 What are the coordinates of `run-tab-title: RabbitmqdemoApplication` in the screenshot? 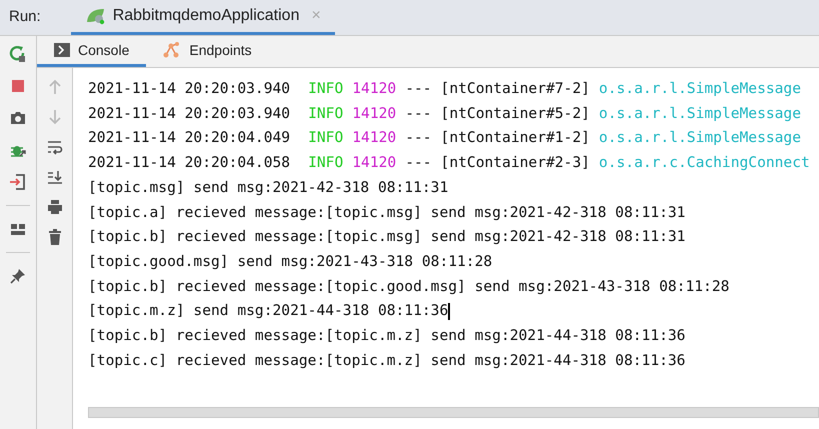 It's located at (206, 16).